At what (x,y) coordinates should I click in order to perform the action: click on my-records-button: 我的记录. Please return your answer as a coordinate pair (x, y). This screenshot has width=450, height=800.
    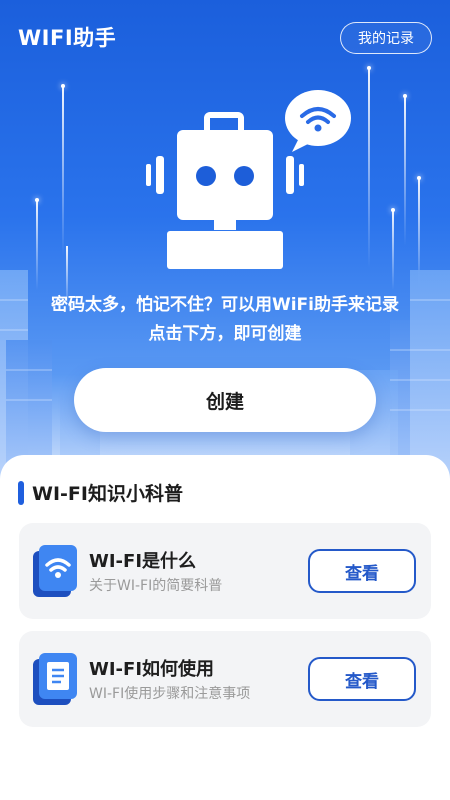
    Looking at the image, I should click on (386, 38).